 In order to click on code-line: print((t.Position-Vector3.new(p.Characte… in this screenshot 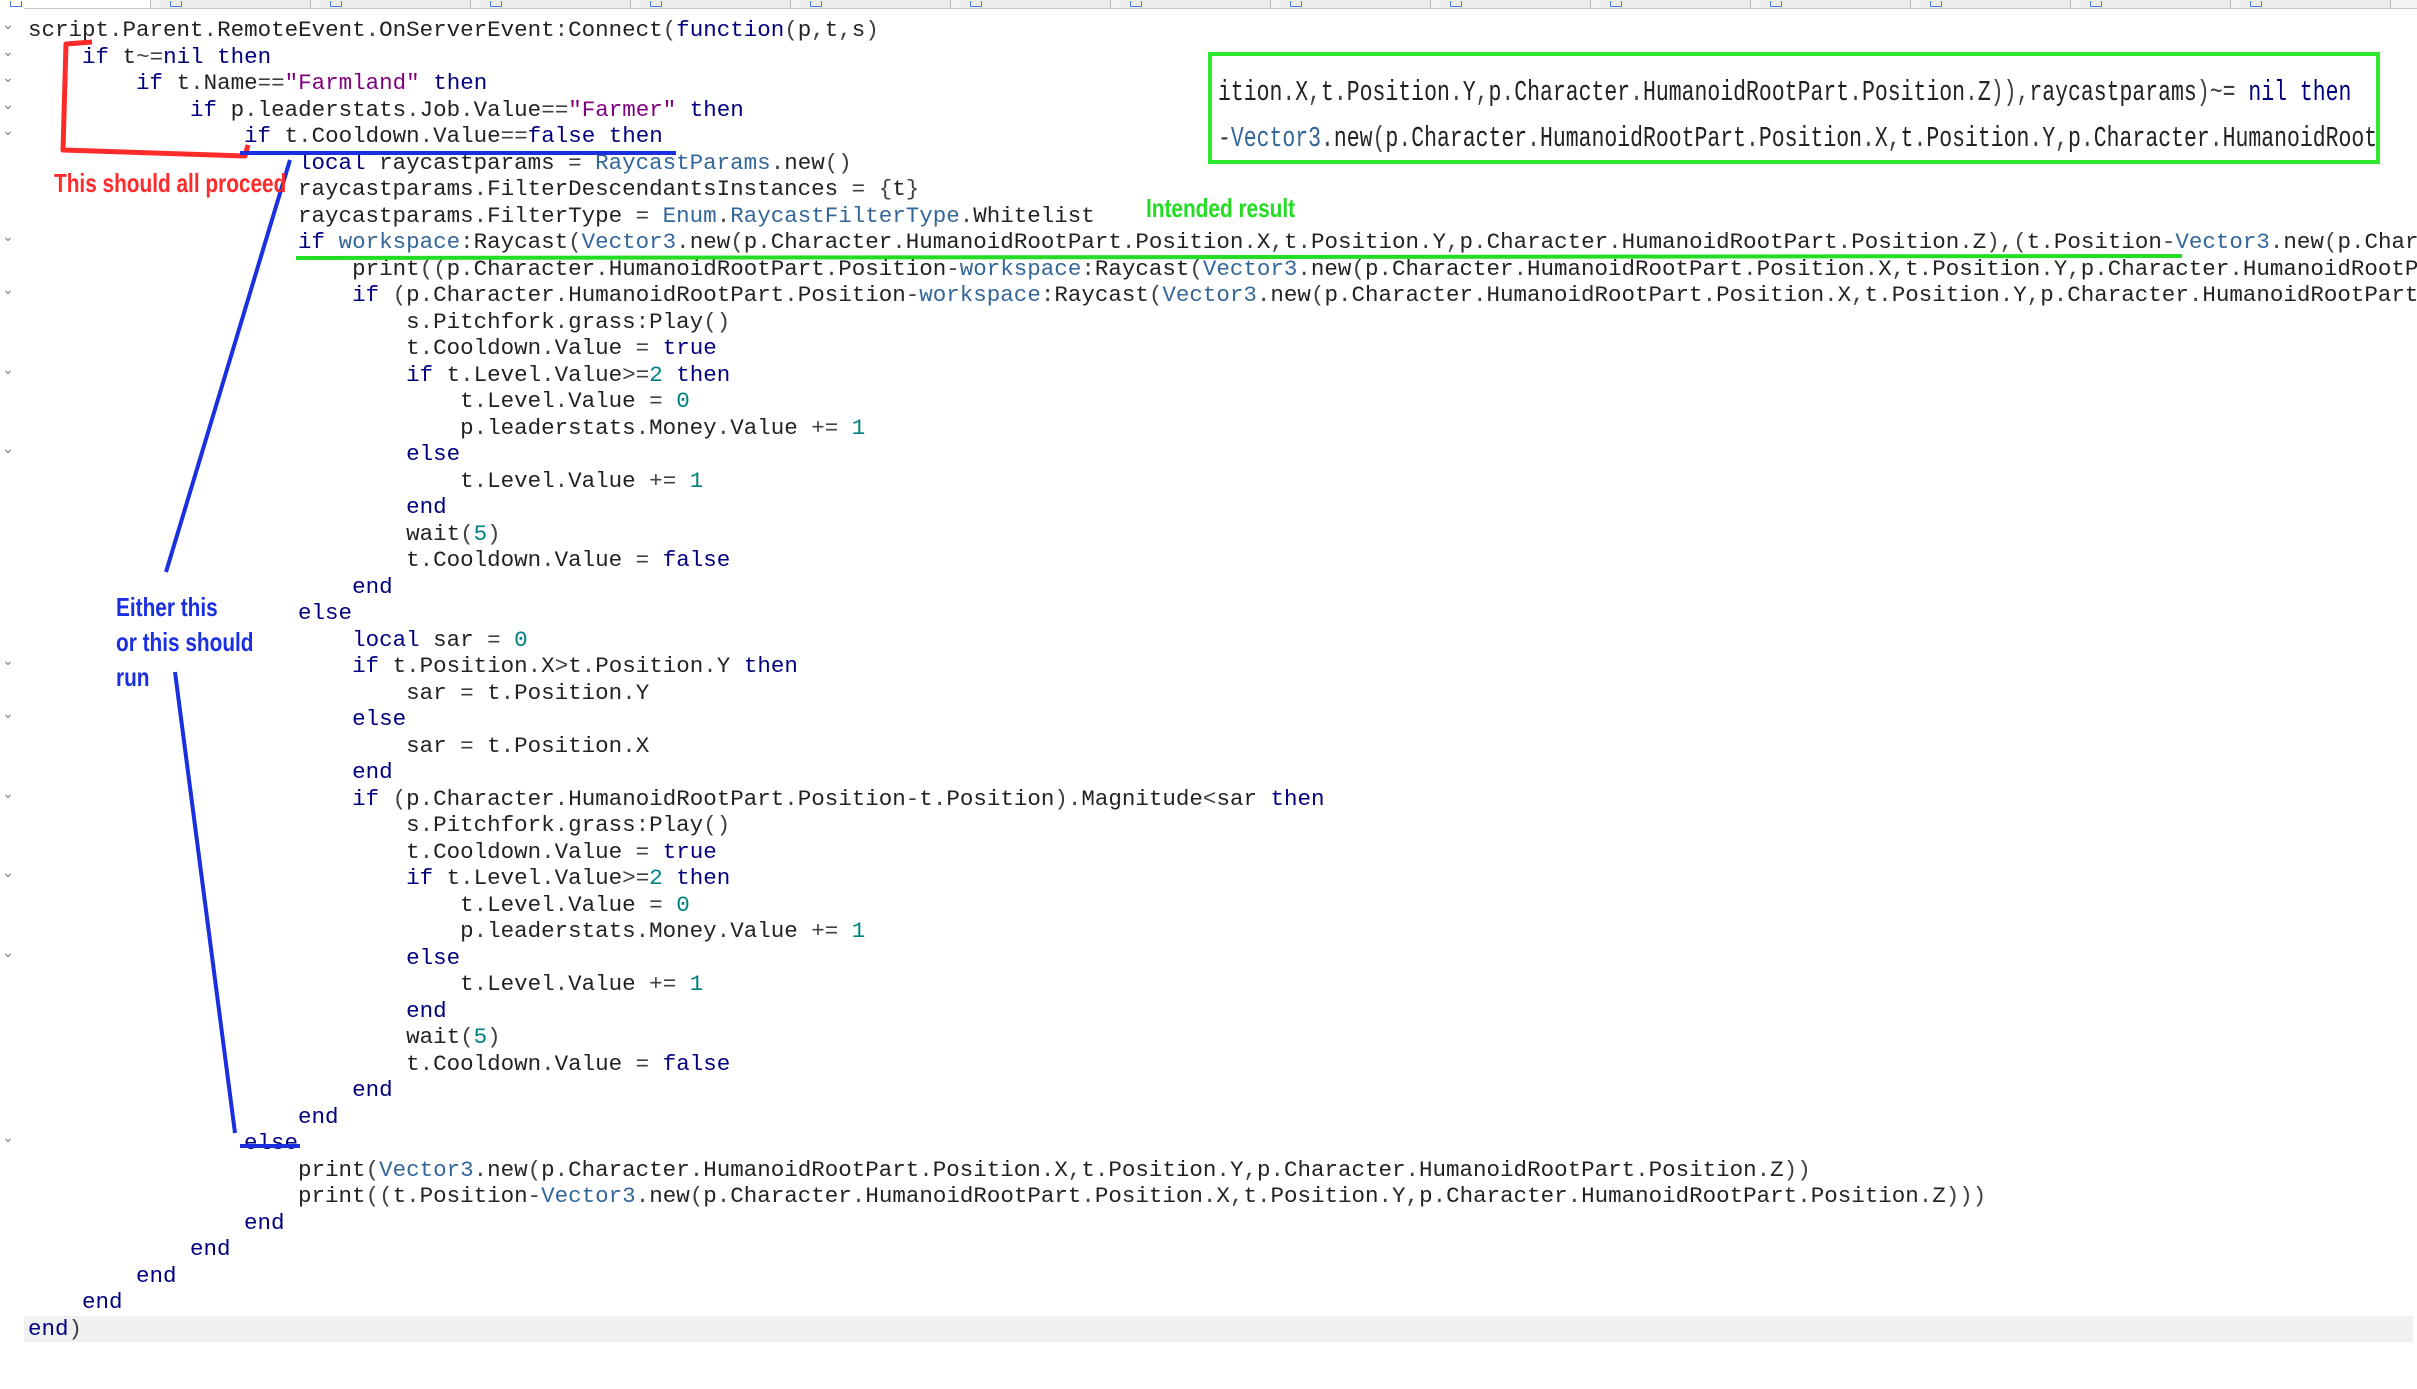, I will do `click(1222, 1196)`.